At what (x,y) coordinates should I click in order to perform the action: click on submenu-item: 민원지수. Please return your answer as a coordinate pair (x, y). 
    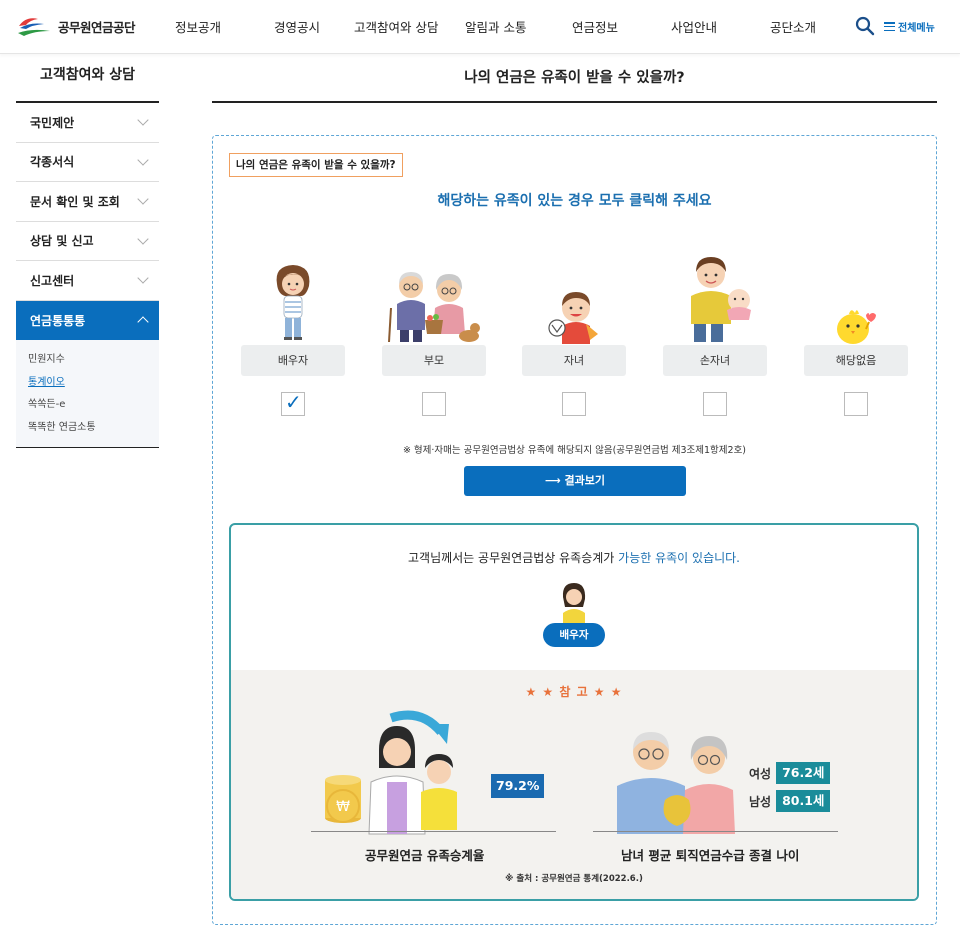
    Looking at the image, I should click on (87, 360).